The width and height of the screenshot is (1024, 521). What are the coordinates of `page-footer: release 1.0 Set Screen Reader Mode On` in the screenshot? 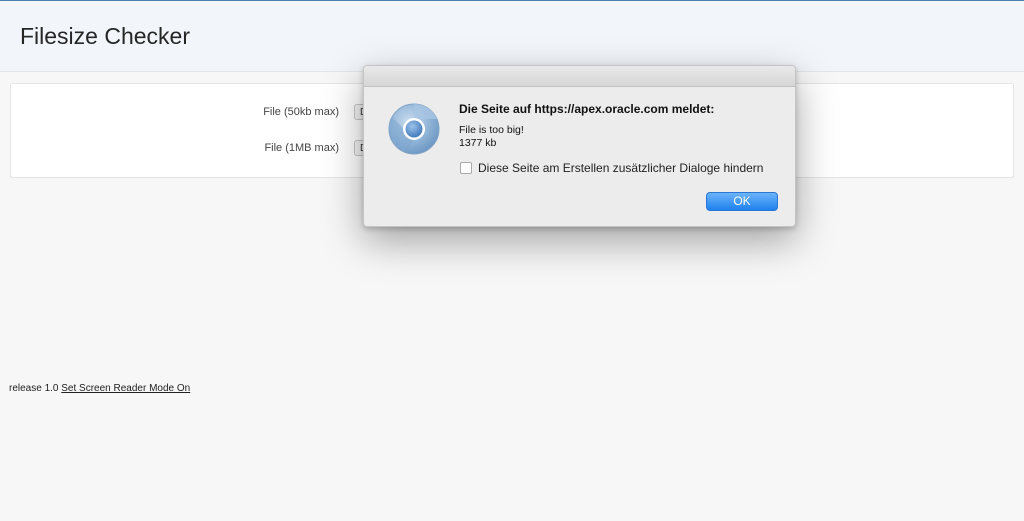 It's located at (99, 388).